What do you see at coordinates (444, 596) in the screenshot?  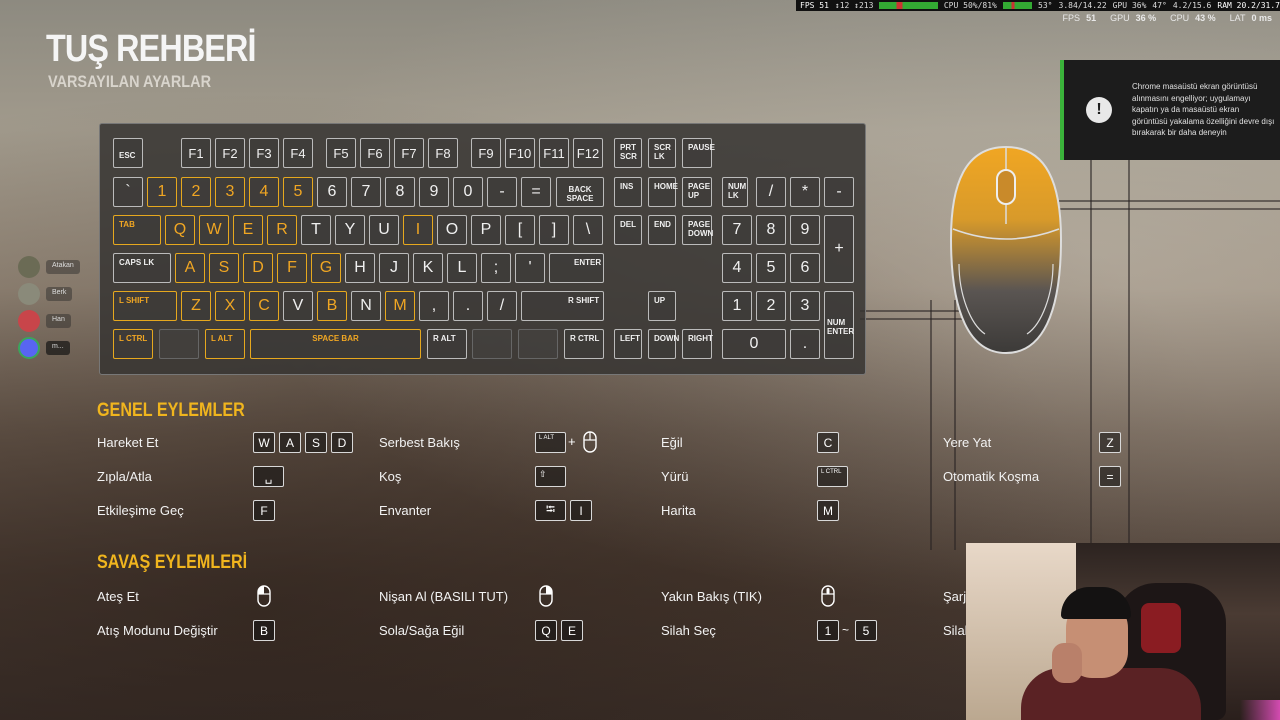 I see `action-aim: Nişan Al (BASILI TUT)` at bounding box center [444, 596].